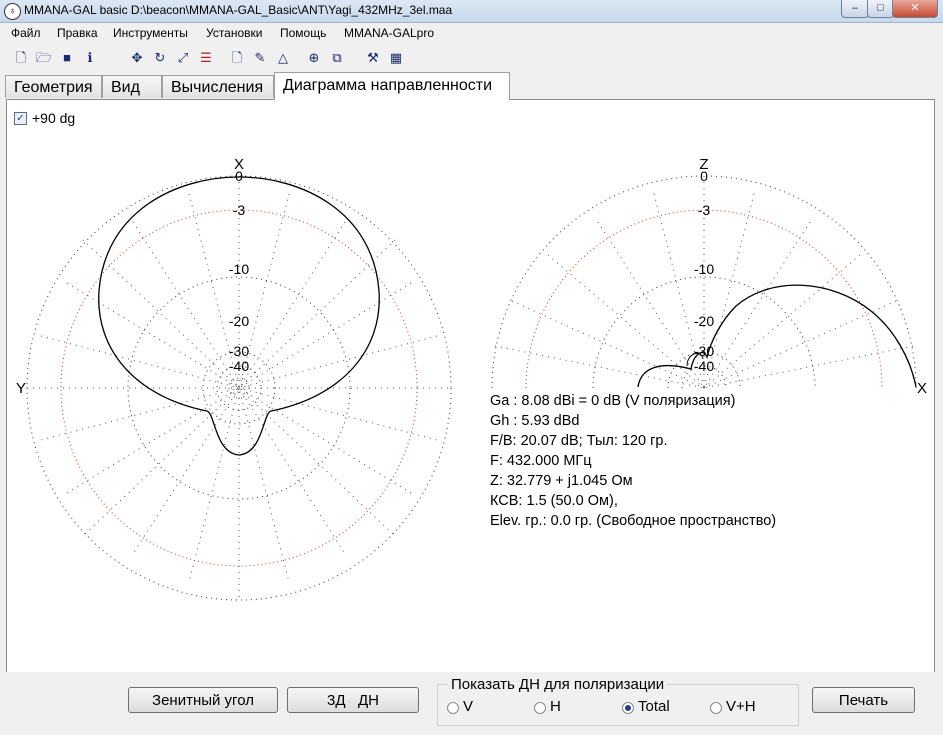 This screenshot has height=735, width=943. I want to click on menu-file: Файл, so click(26, 33).